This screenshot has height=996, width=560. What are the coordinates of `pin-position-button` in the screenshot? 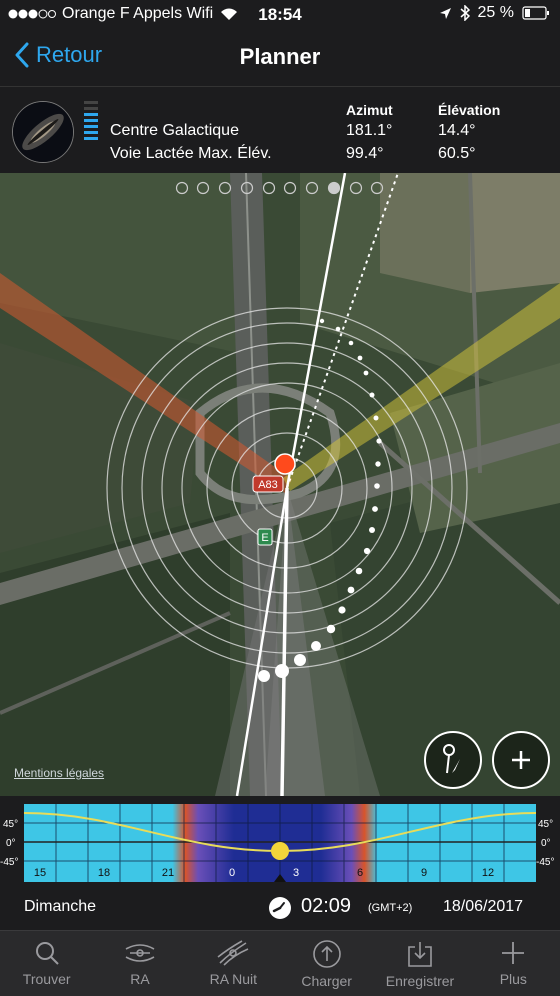 It's located at (453, 760).